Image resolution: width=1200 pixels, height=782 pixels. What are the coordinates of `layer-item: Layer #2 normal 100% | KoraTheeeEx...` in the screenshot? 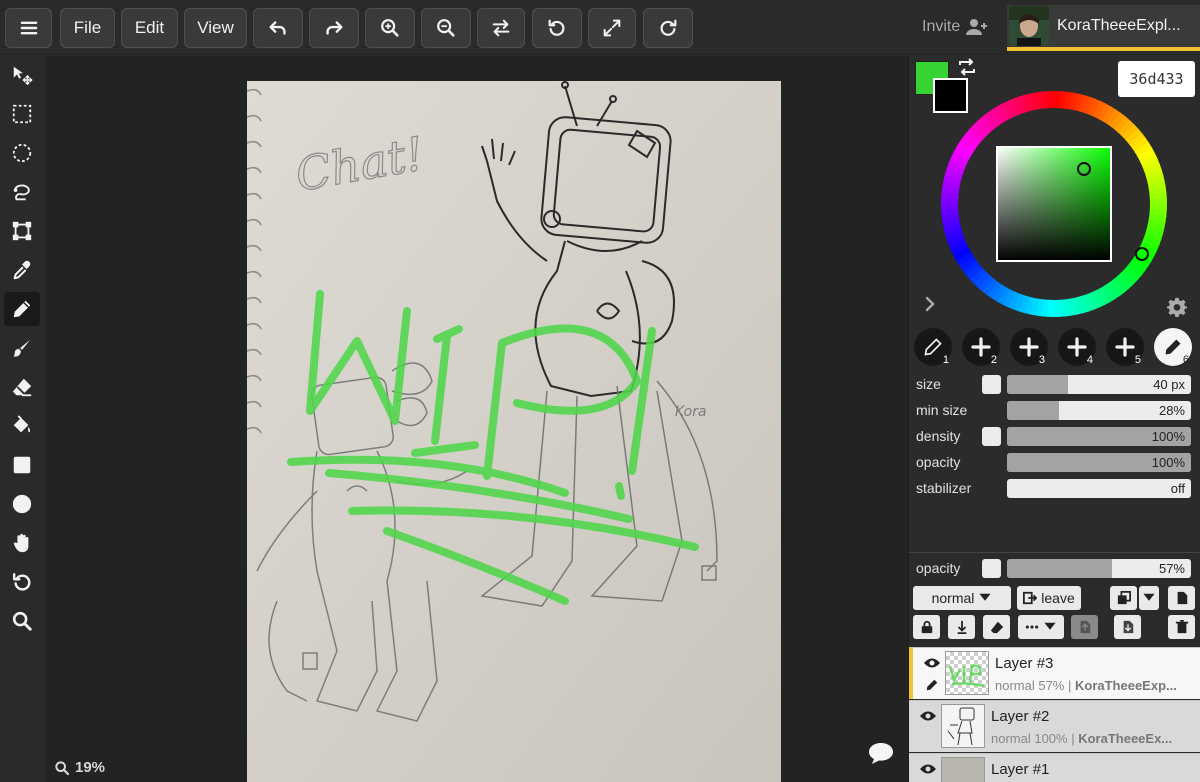 It's located at (1054, 726).